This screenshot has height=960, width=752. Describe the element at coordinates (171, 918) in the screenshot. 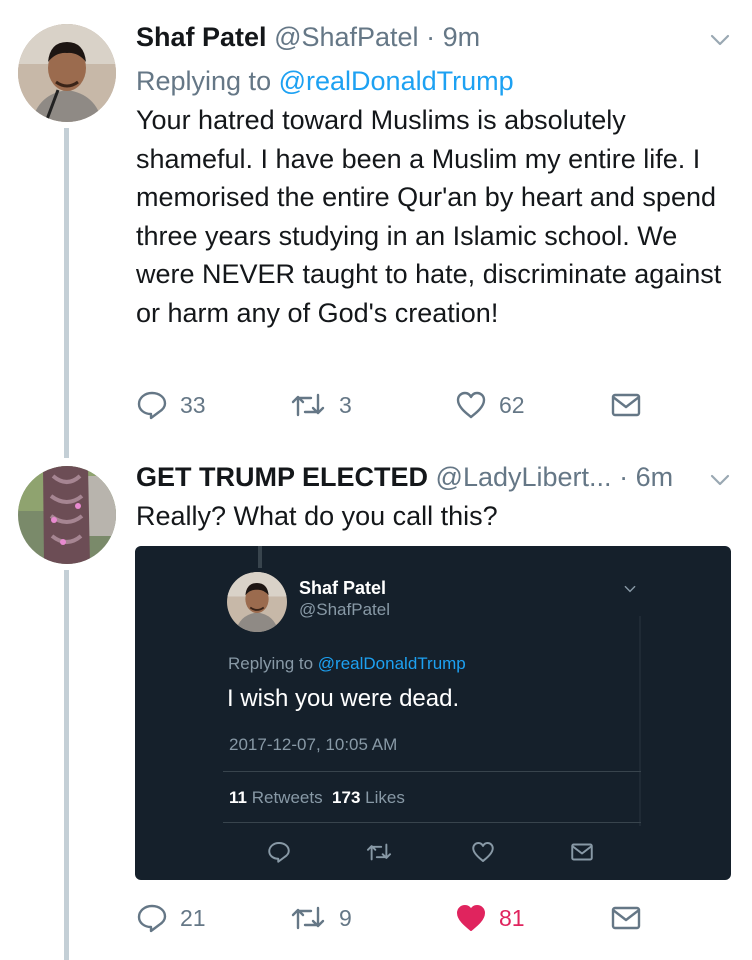

I see `reply-button: 21` at that location.